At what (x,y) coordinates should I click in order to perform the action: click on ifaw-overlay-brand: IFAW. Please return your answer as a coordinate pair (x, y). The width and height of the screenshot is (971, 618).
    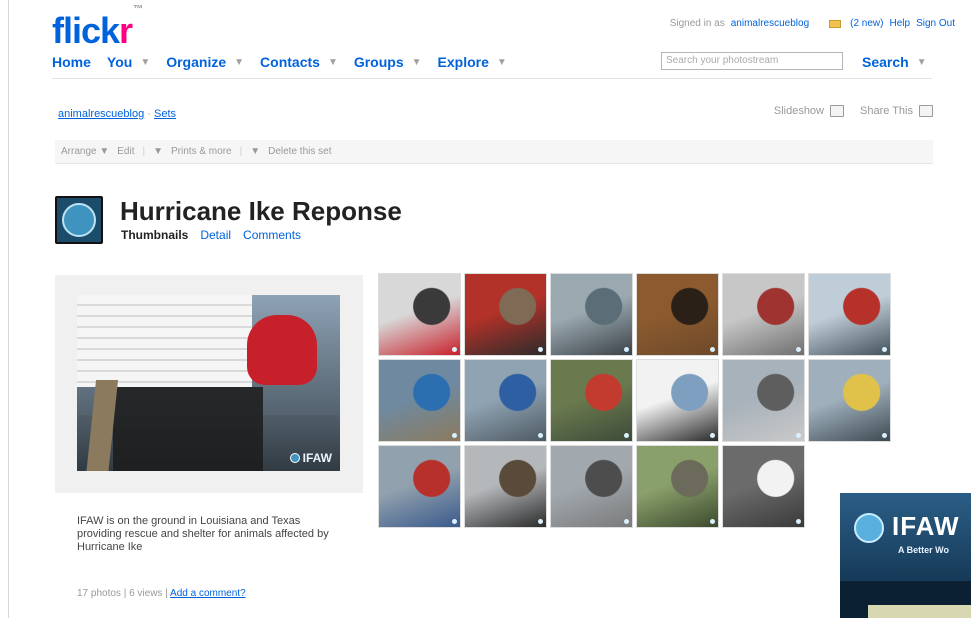
    Looking at the image, I should click on (926, 526).